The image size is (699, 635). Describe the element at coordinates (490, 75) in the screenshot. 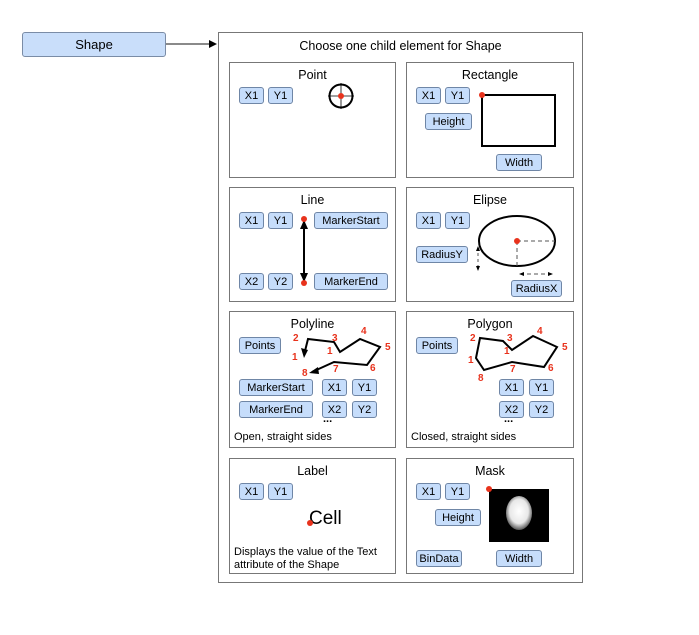

I see `panel-title: Rectangle` at that location.